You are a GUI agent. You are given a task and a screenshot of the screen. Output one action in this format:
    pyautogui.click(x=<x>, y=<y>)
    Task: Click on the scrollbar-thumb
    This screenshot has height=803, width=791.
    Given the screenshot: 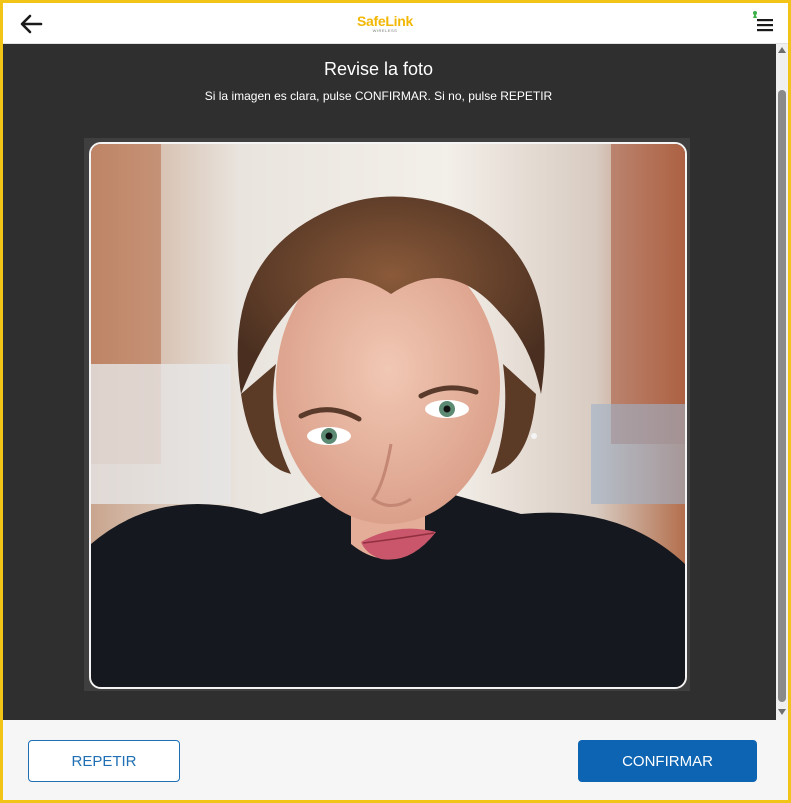 What is the action you would take?
    pyautogui.click(x=782, y=396)
    